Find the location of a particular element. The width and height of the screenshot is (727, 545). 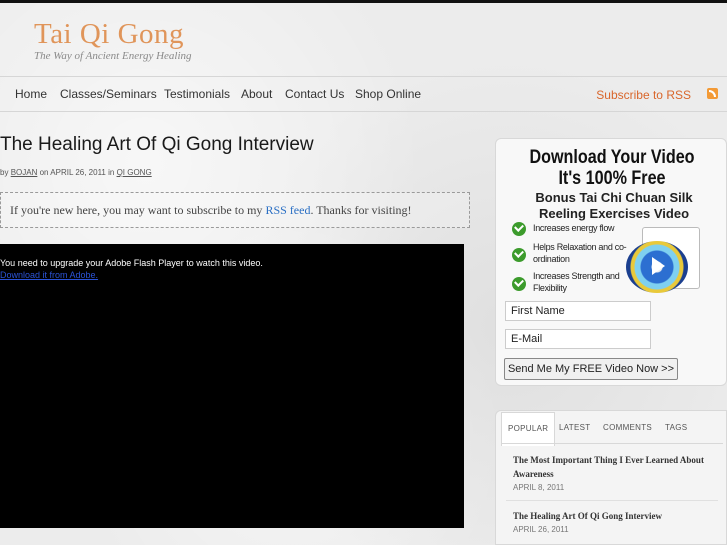

play-icon is located at coordinates (658, 266).